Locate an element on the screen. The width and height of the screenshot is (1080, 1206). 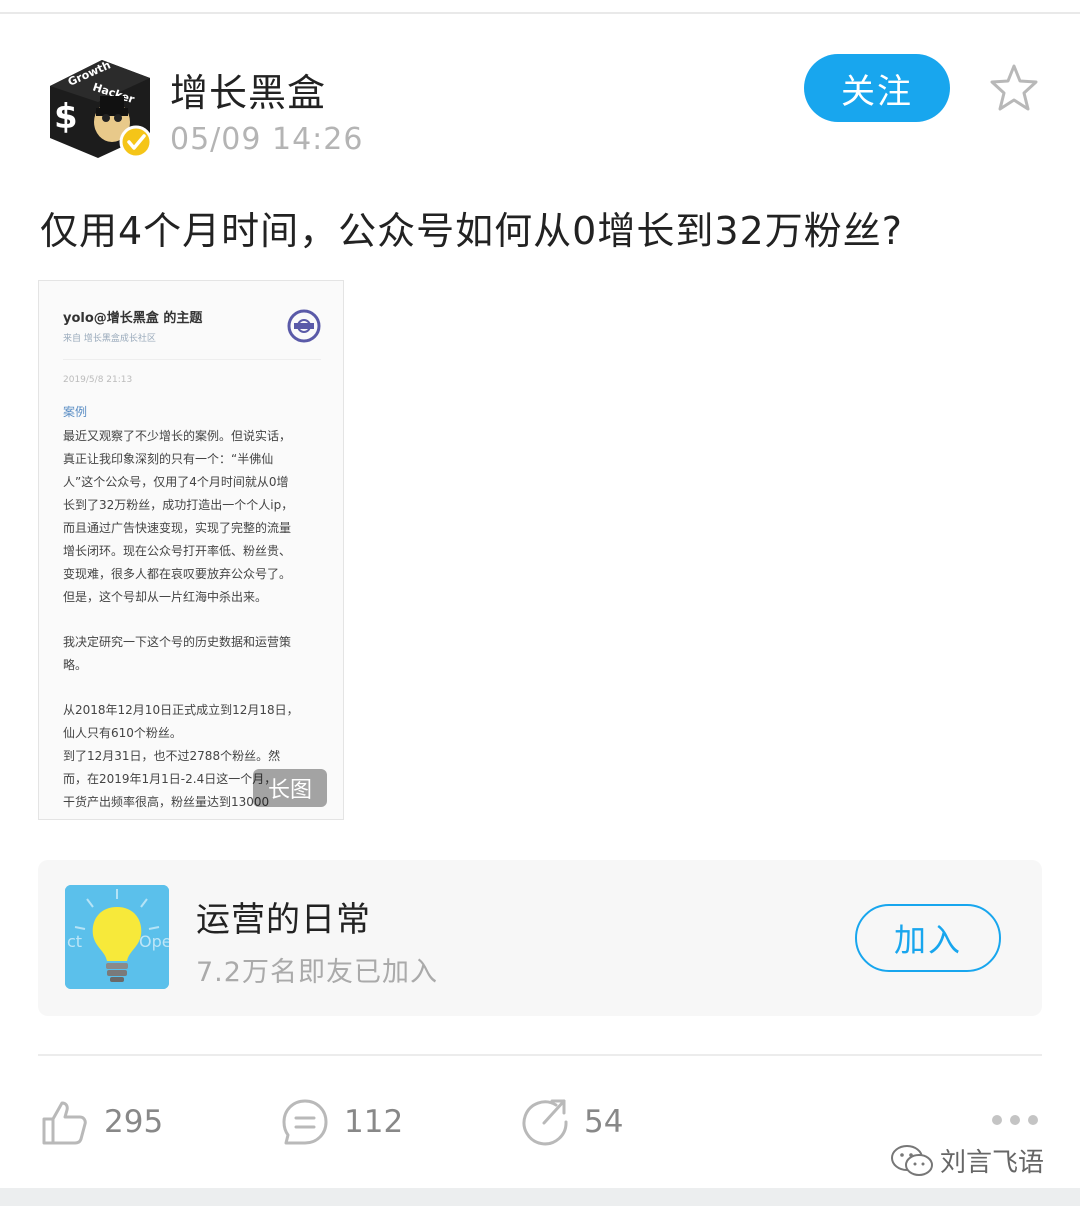
star-icon is located at coordinates (1014, 88).